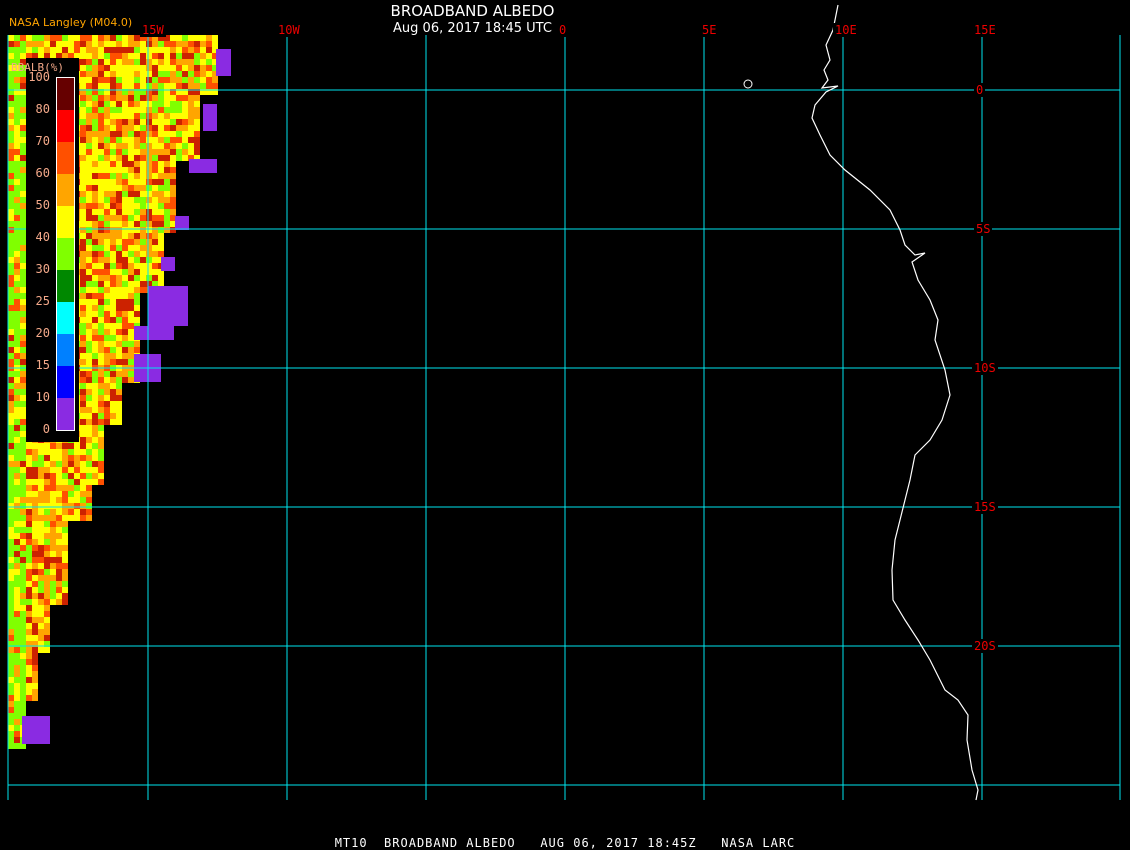 The width and height of the screenshot is (1130, 850). What do you see at coordinates (985, 30) in the screenshot?
I see `lon-label: 15E` at bounding box center [985, 30].